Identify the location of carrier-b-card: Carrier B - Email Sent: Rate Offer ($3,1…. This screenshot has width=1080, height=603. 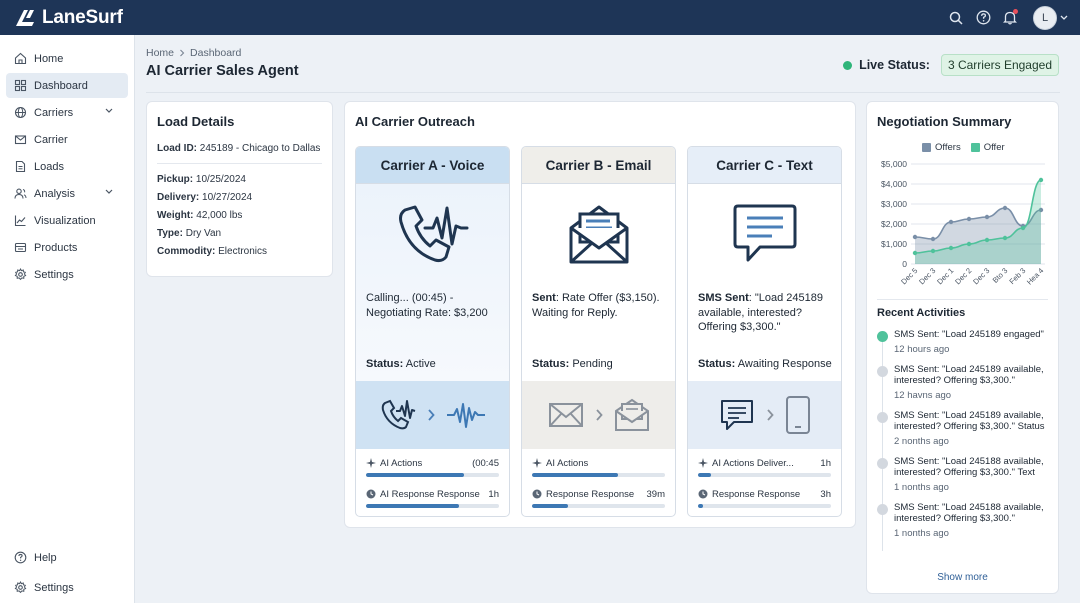
(598, 331).